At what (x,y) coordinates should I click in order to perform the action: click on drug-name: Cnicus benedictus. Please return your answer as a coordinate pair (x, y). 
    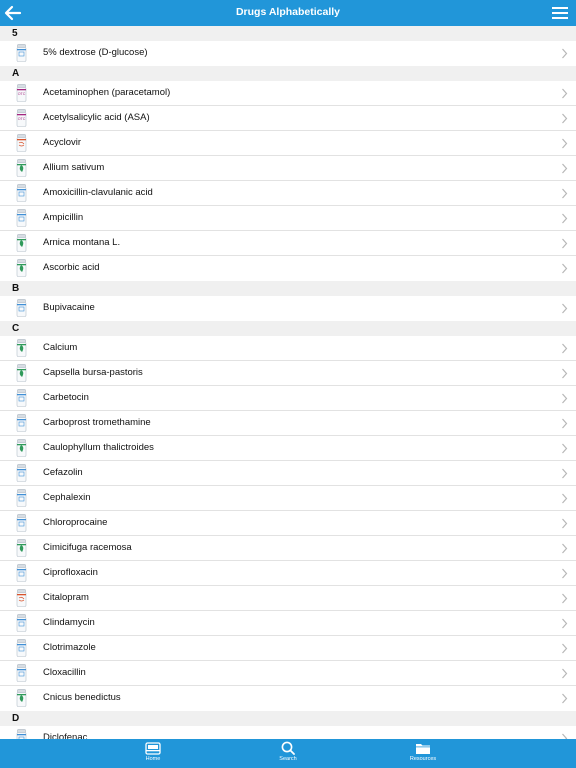
    Looking at the image, I should click on (82, 697).